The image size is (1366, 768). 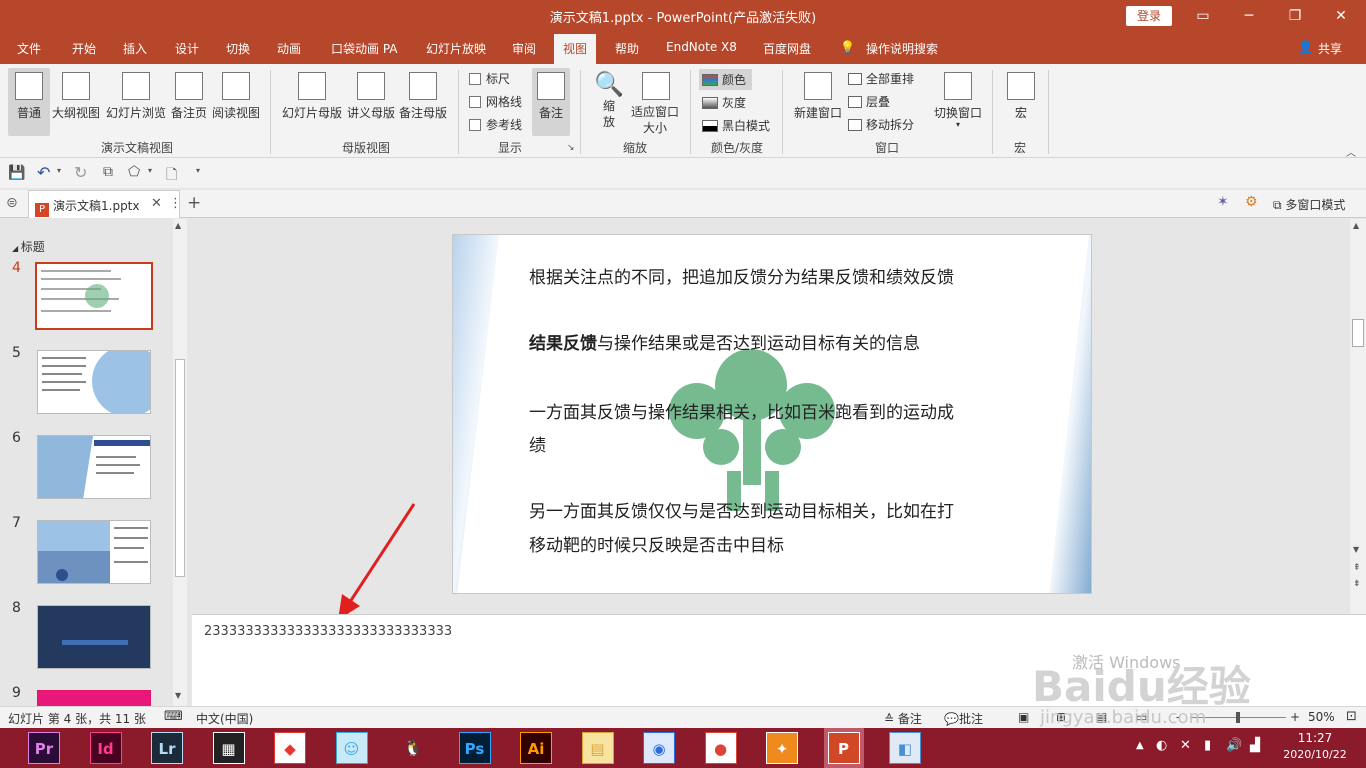 I want to click on new-tab-icon: +, so click(x=194, y=203).